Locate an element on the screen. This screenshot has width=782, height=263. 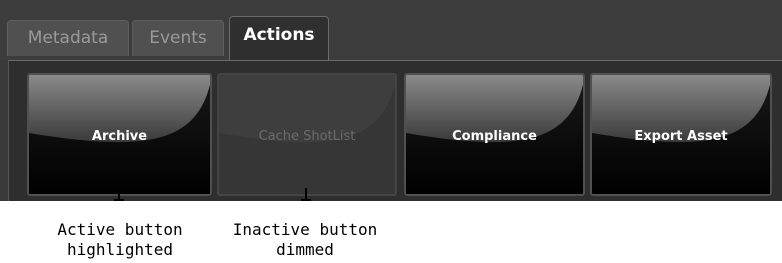
active-annotation-line2: highlighted is located at coordinates (120, 249).